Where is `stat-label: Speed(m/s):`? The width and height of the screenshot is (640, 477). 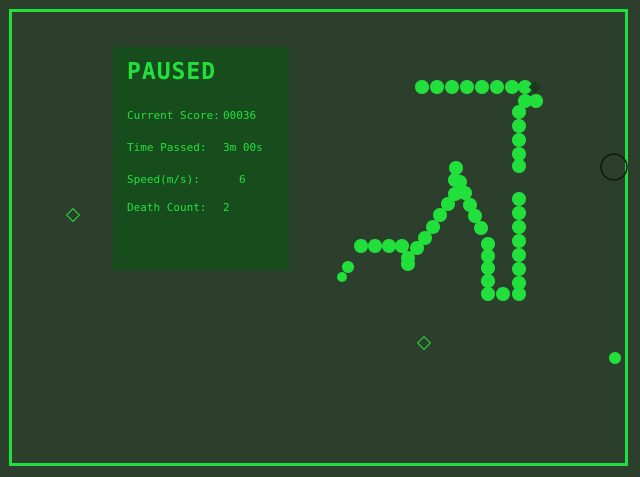
stat-label: Speed(m/s): is located at coordinates (163, 179).